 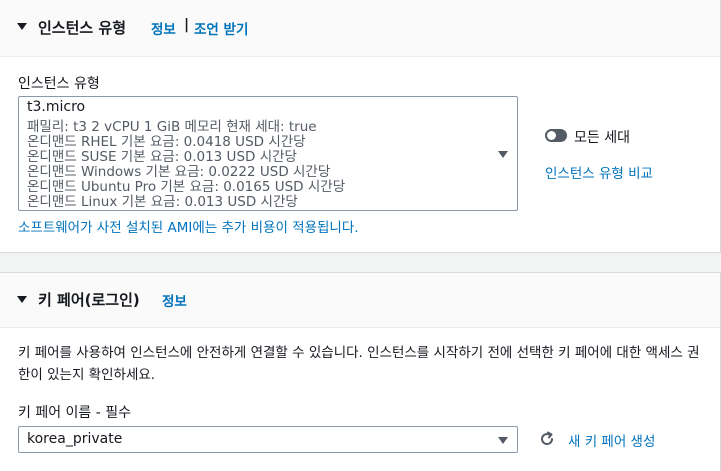 I want to click on get-advice-link: 조언 받기, so click(x=221, y=28).